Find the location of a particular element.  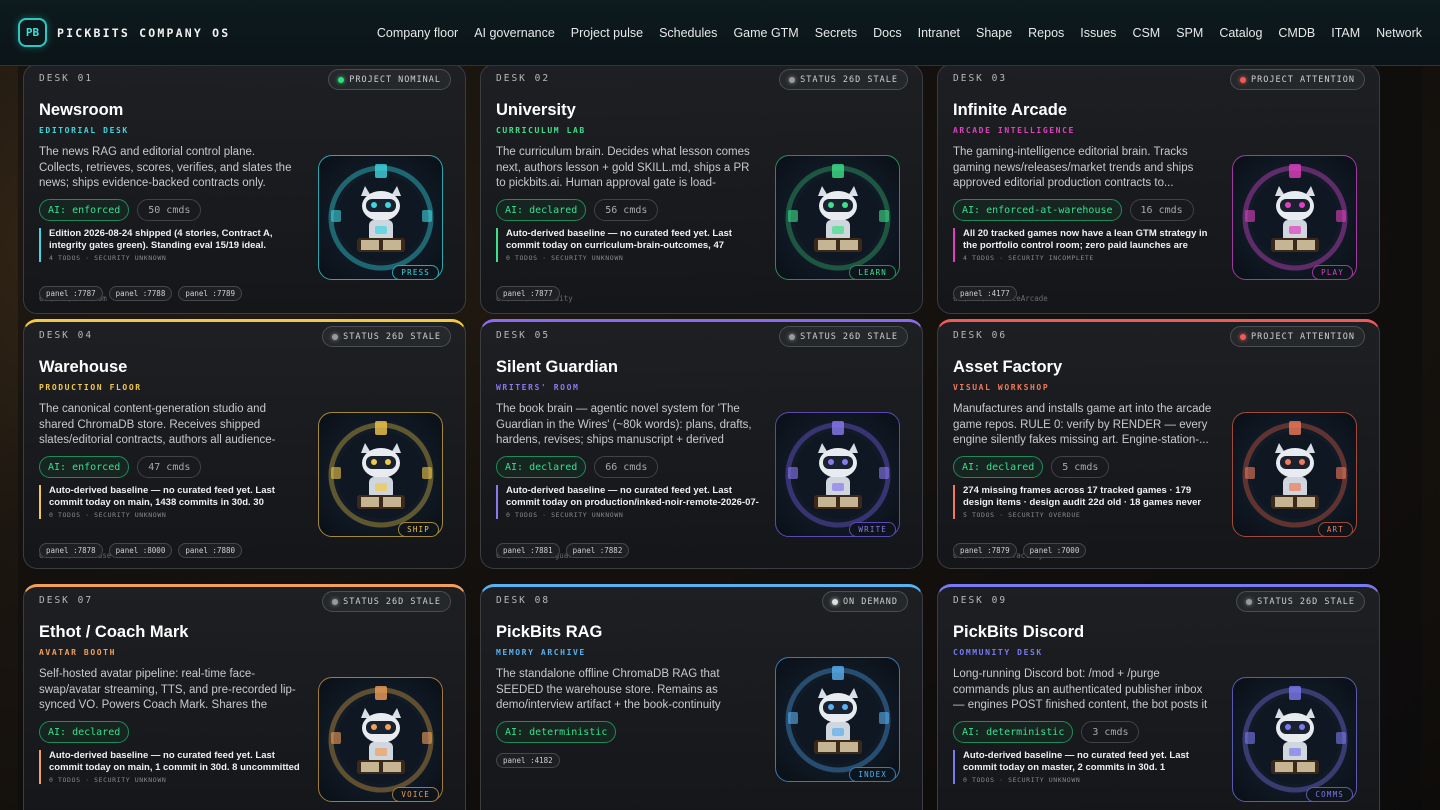

desk-number: DESK 06 is located at coordinates (980, 335).